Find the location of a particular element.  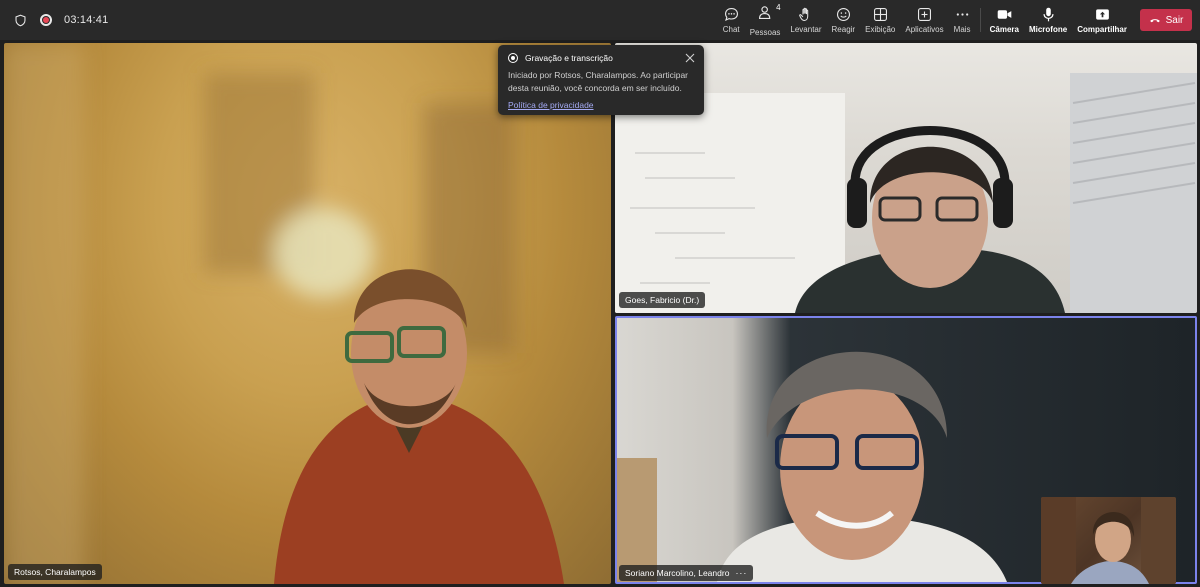

toolbar-divider is located at coordinates (980, 20).